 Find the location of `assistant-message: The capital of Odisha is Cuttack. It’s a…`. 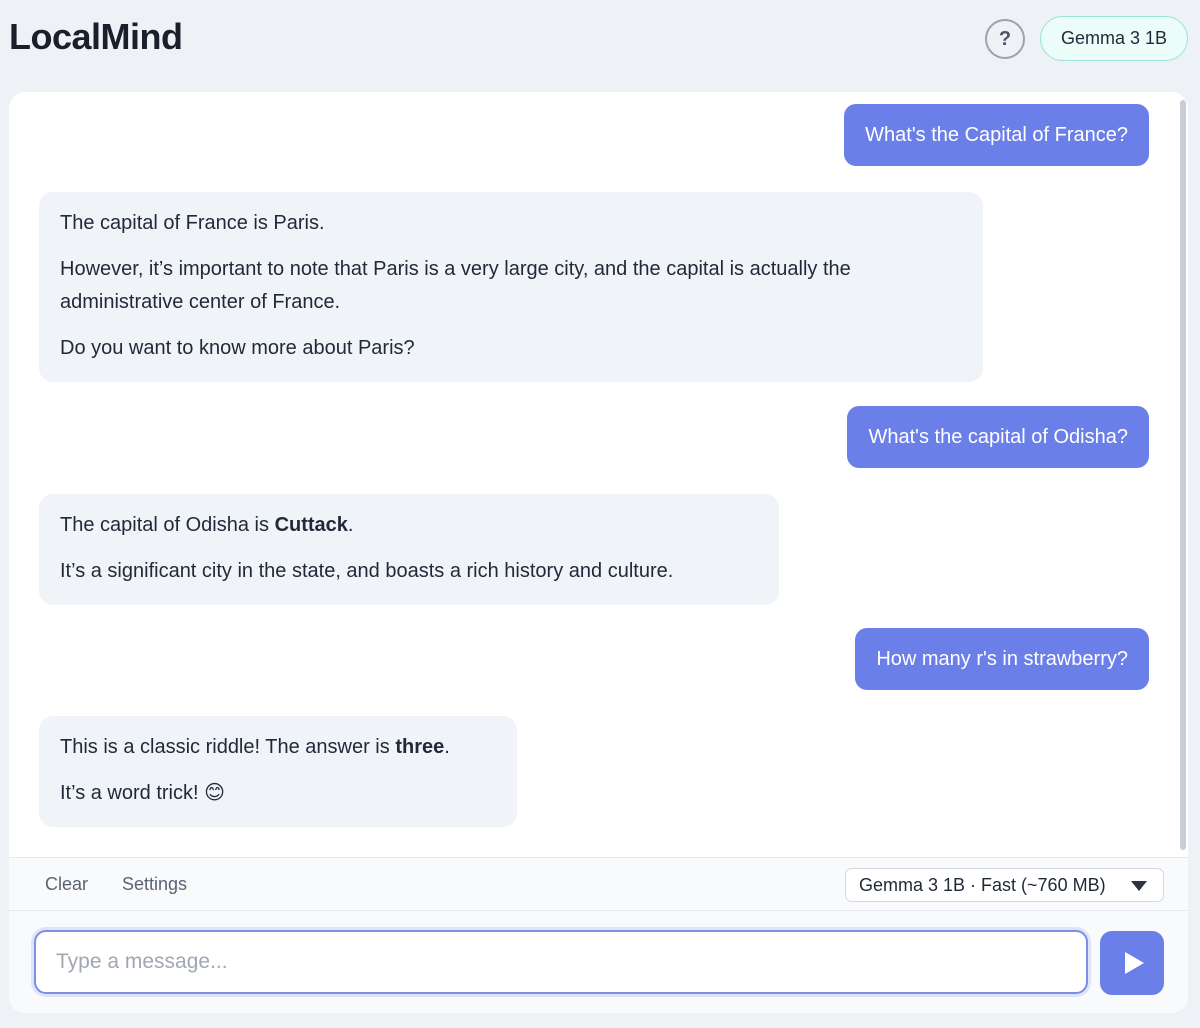

assistant-message: The capital of Odisha is Cuttack. It’s a… is located at coordinates (409, 549).